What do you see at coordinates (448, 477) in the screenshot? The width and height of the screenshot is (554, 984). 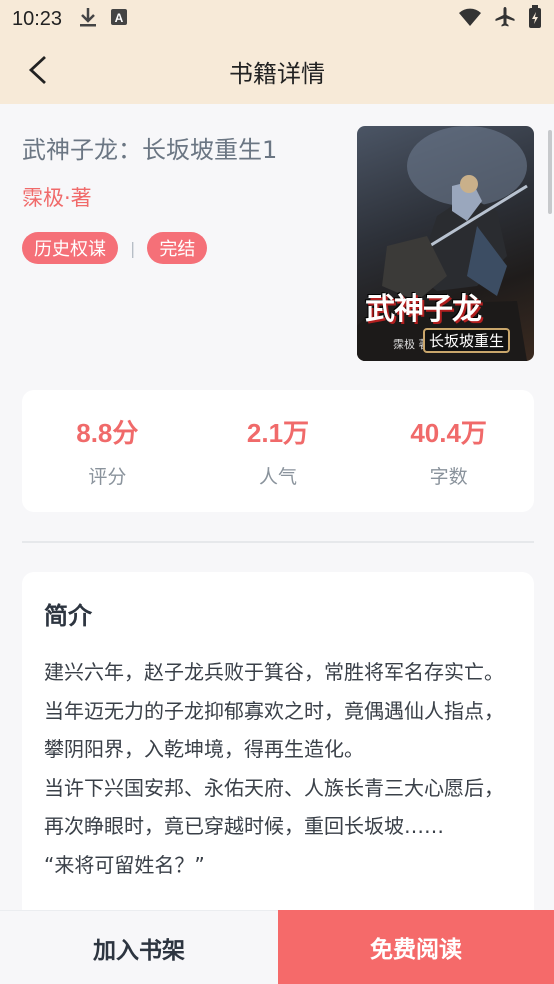 I see `stat-label: 字数` at bounding box center [448, 477].